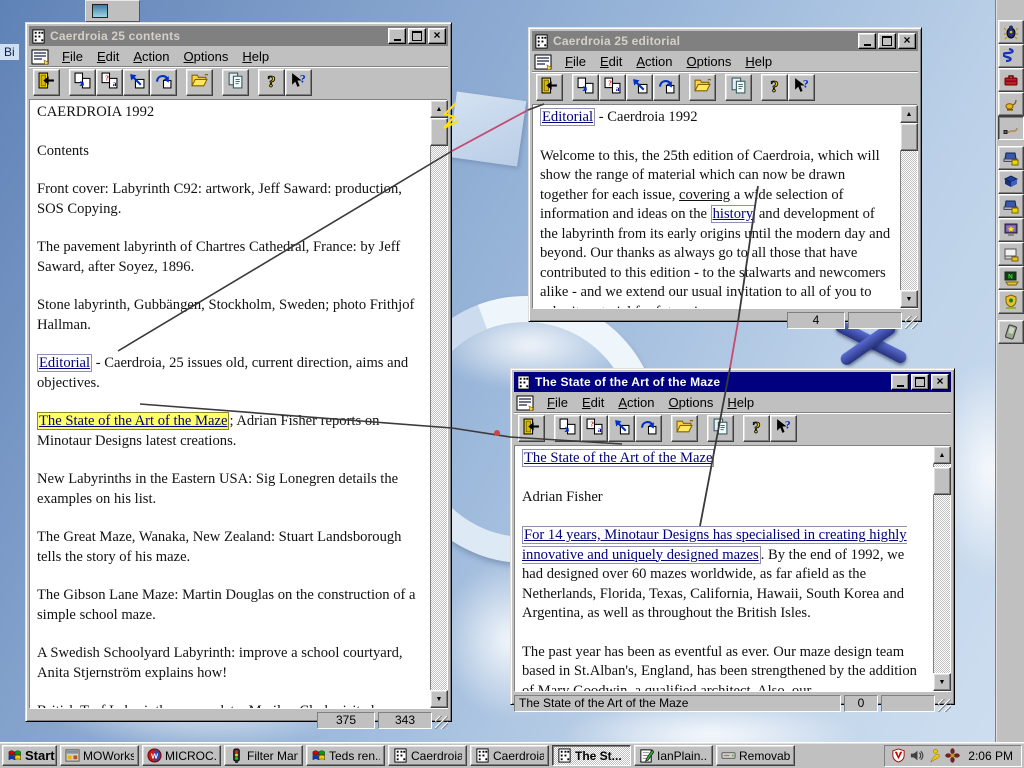  Describe the element at coordinates (9, 52) in the screenshot. I see `desktop-icon-label: Bi` at that location.